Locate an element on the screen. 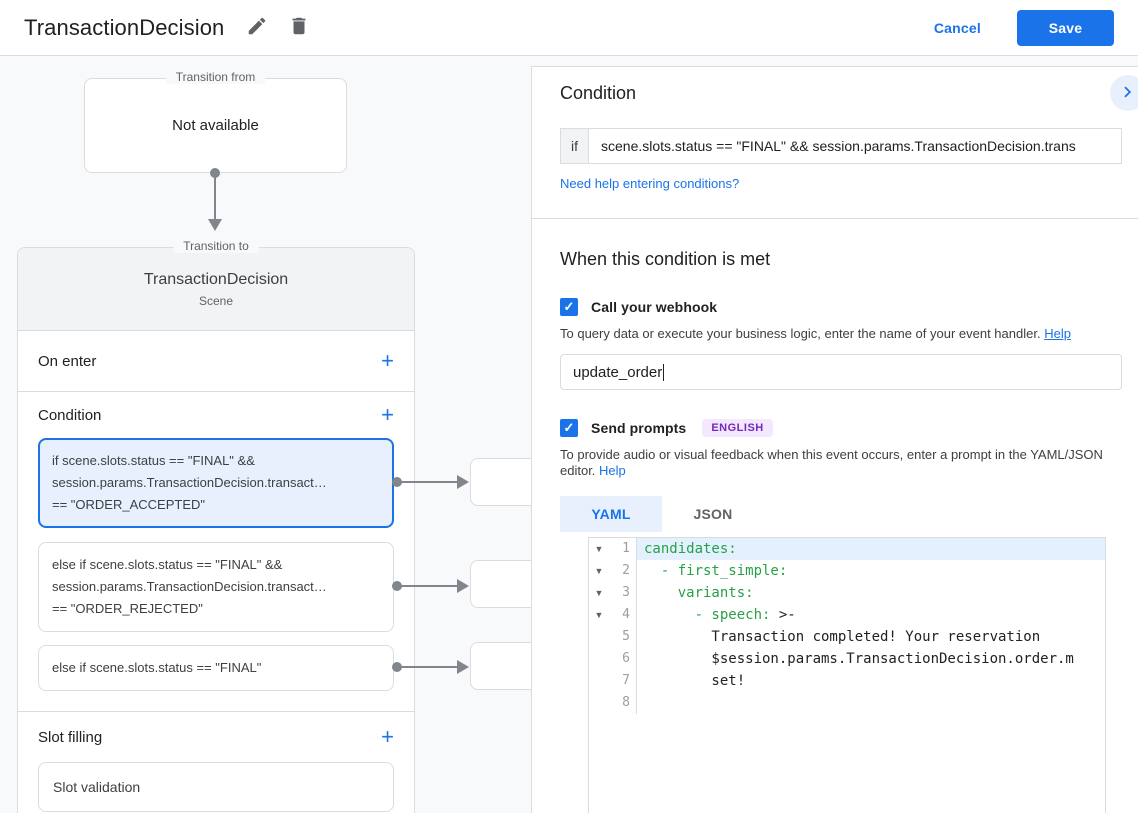 This screenshot has height=813, width=1138. when-met-title: When this condition is met is located at coordinates (665, 259).